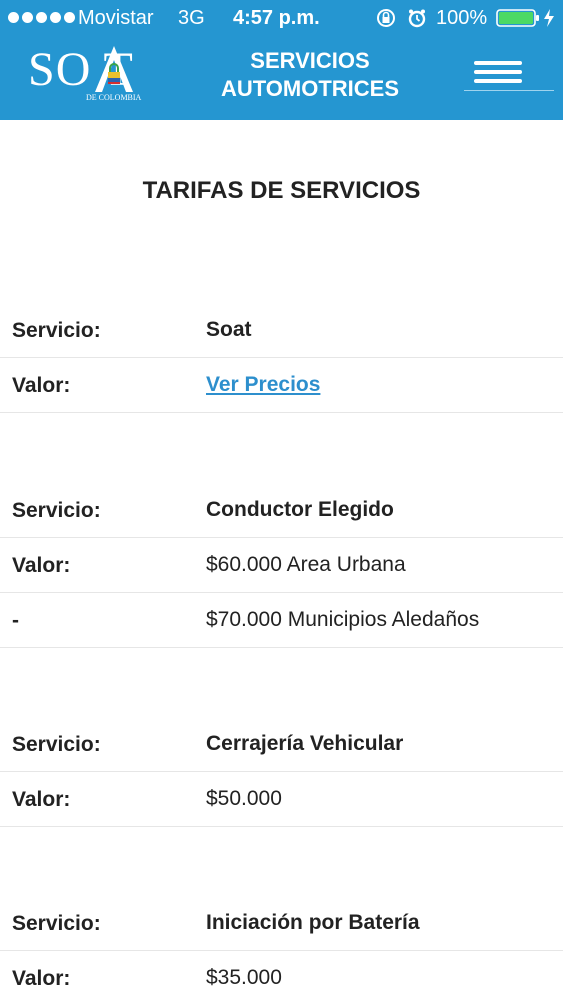 This screenshot has height=1005, width=563. I want to click on battery-percentage: 100%, so click(462, 18).